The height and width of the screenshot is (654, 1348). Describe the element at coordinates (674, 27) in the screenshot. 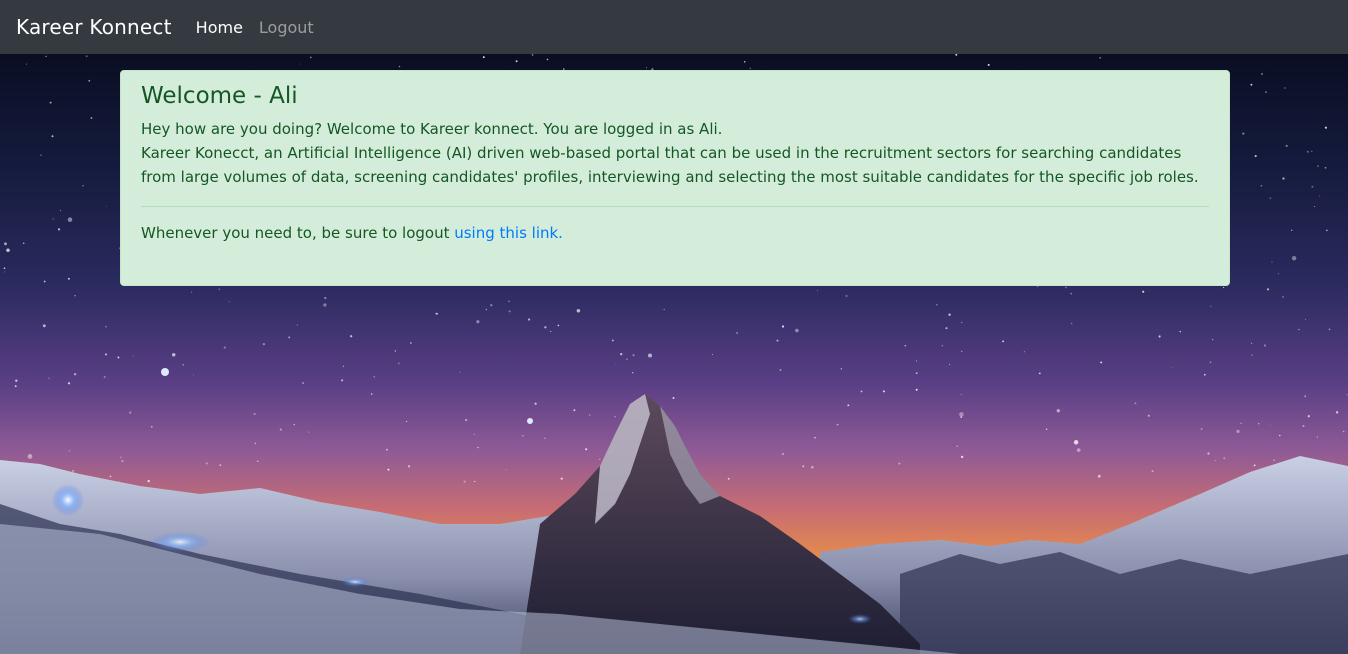

I see `top-navbar: Kareer Konnect Home Logout` at that location.